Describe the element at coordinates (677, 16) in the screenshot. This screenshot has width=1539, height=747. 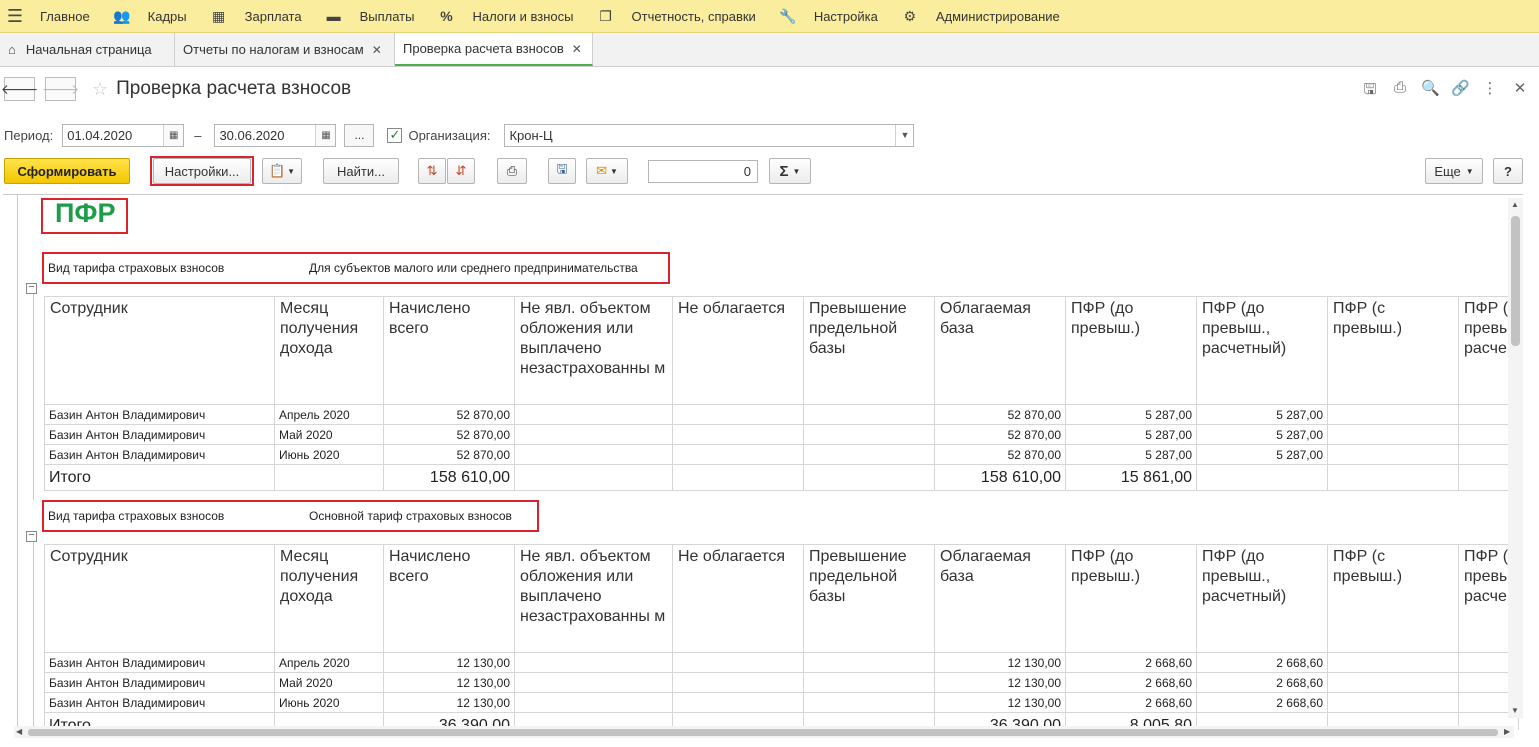
I see `menu-item-reports: ❐ Отчетность, справки` at that location.